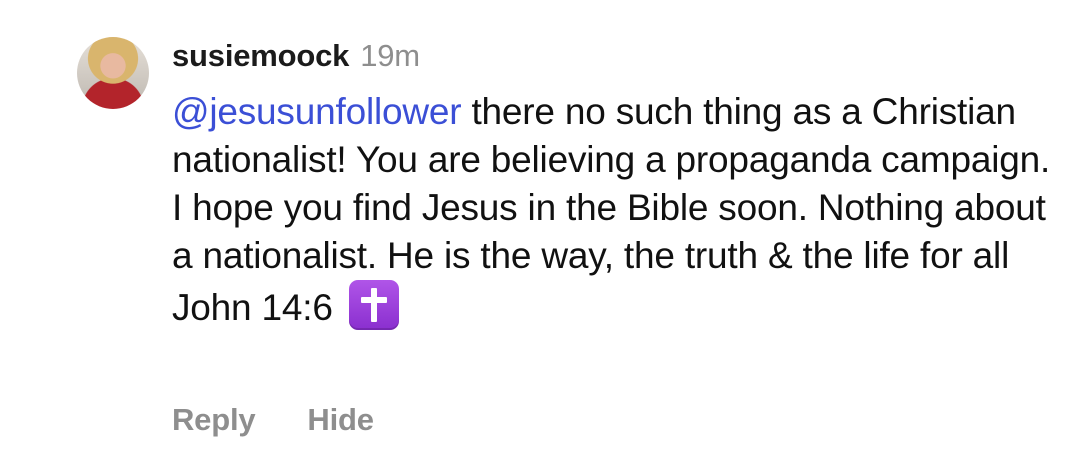  I want to click on latin-cross-icon, so click(373, 305).